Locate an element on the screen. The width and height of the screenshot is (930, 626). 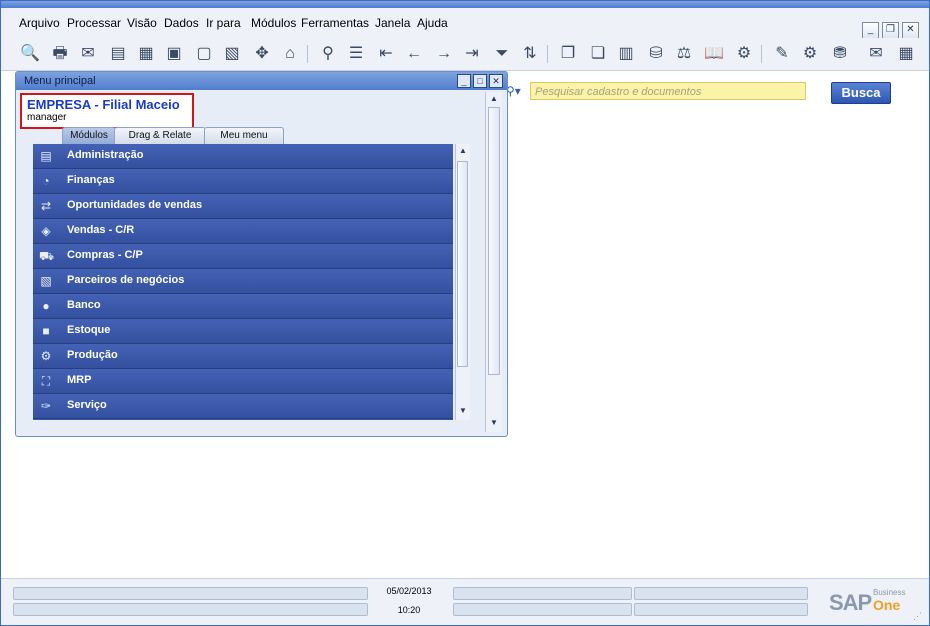
first-record-icon: ⇤ is located at coordinates (386, 54).